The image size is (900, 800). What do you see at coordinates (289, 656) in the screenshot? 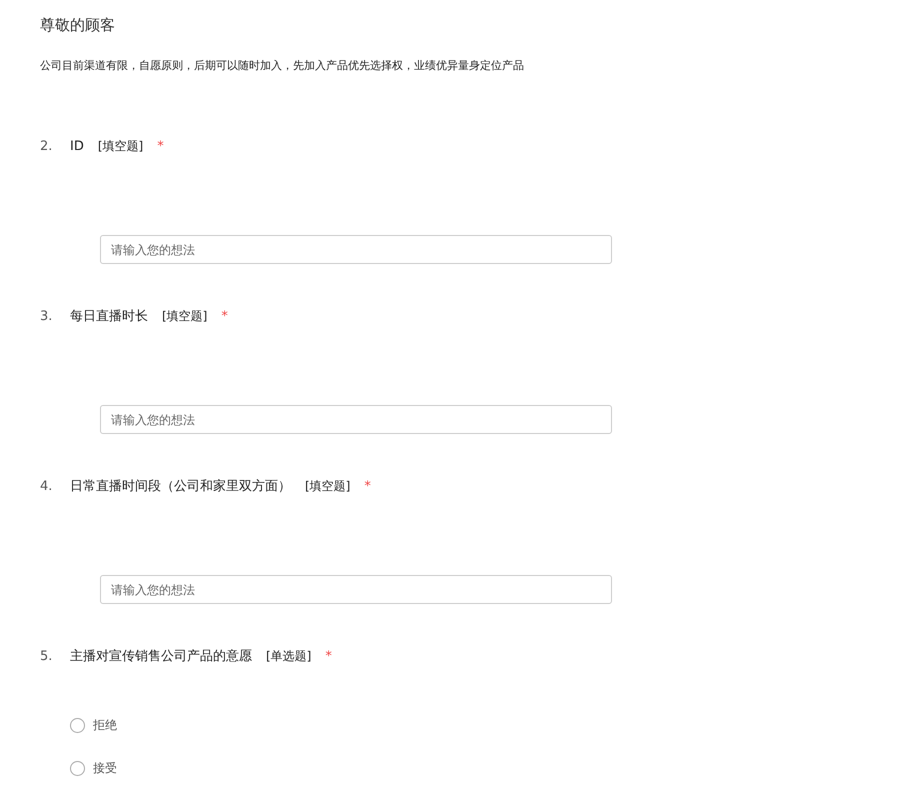
I see `question-type: [单选题]` at bounding box center [289, 656].